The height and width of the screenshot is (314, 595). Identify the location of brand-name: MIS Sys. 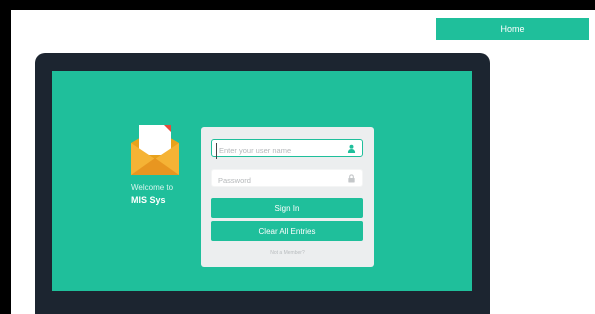
(148, 200).